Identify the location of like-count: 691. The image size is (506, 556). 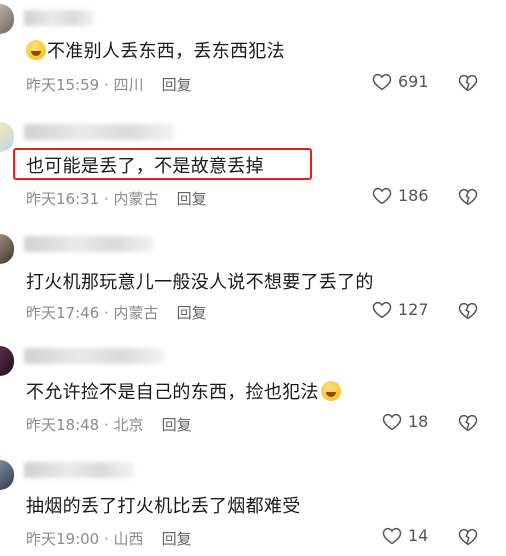
(413, 81).